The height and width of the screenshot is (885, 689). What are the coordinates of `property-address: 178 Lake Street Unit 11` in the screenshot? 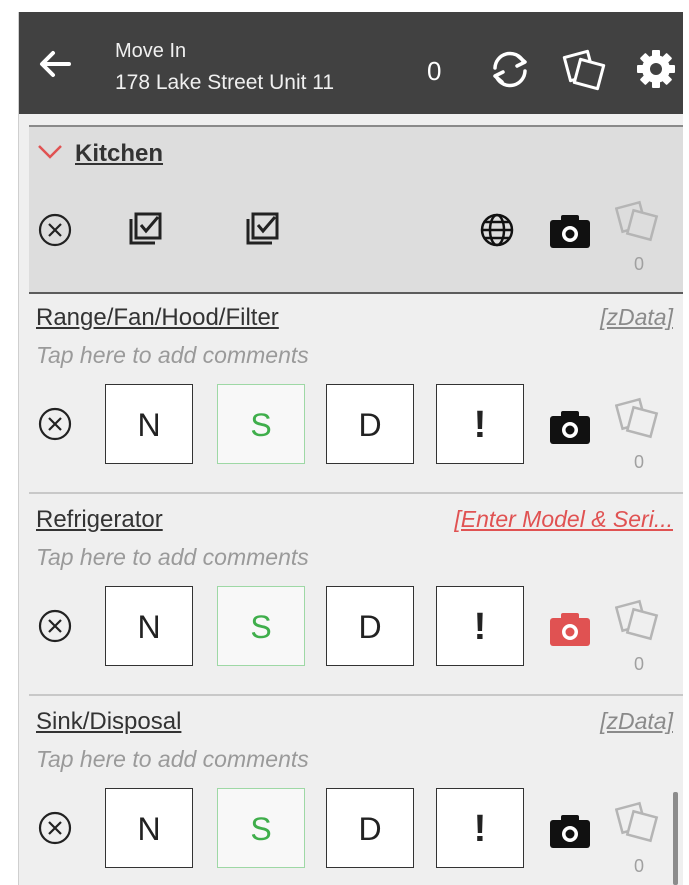 It's located at (225, 82).